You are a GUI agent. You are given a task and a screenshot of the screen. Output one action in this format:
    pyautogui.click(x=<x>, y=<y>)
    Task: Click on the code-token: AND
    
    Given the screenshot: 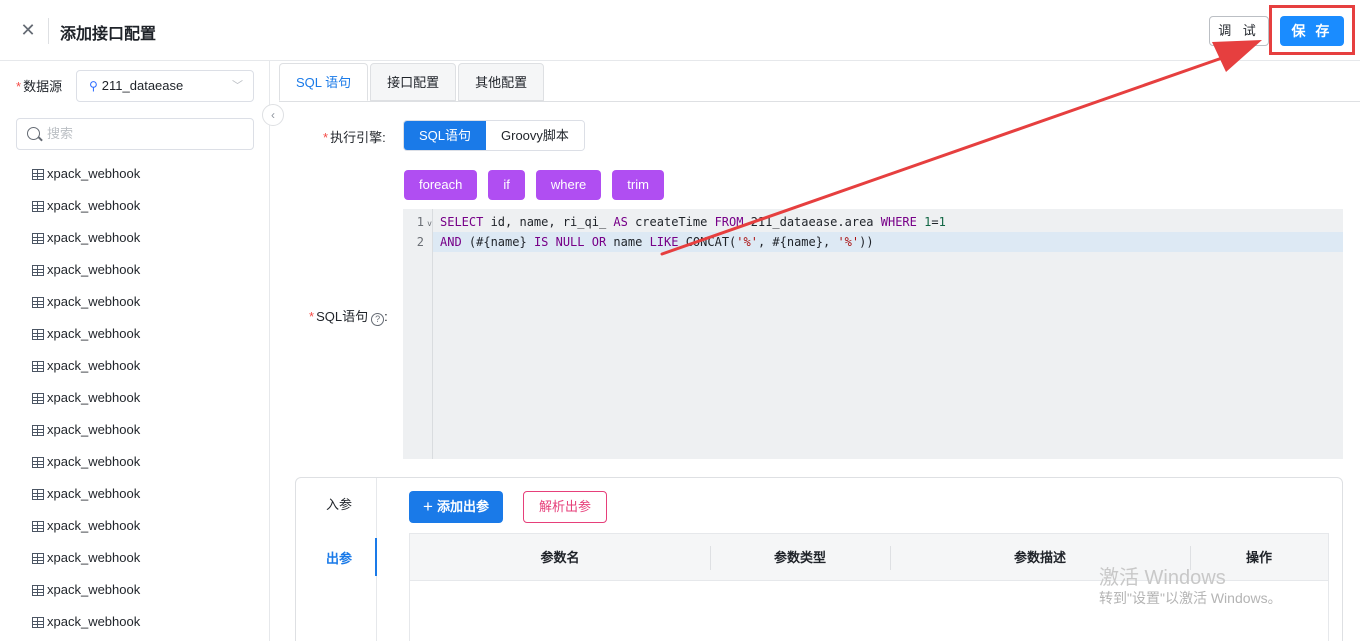 What is the action you would take?
    pyautogui.click(x=451, y=242)
    